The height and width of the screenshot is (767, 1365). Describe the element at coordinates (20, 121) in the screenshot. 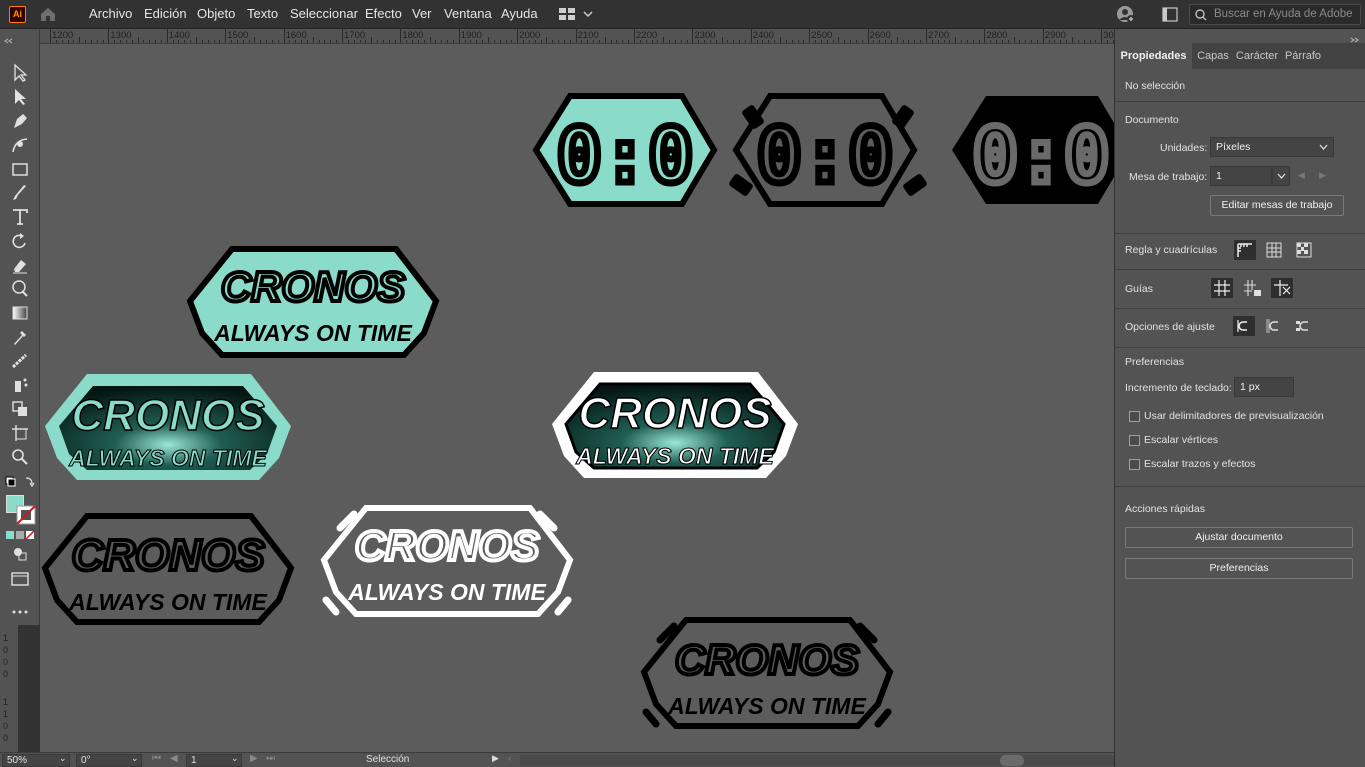

I see `pen-tool-icon` at that location.